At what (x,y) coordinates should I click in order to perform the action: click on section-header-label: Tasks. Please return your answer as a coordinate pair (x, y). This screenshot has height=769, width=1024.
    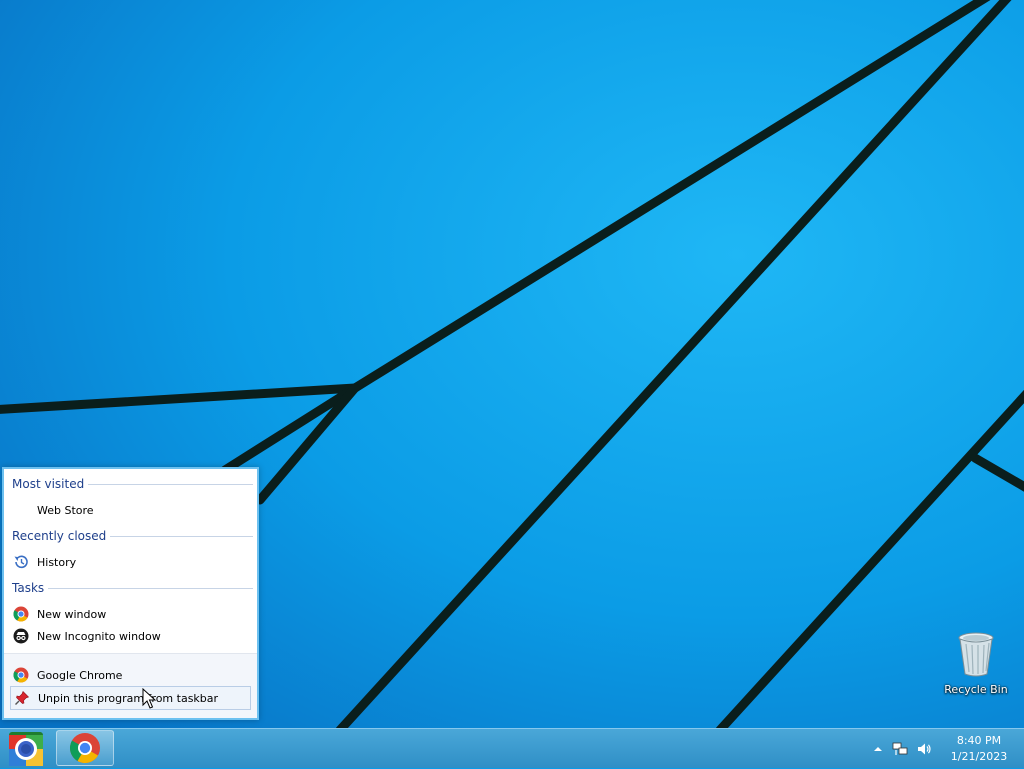
    Looking at the image, I should click on (28, 588).